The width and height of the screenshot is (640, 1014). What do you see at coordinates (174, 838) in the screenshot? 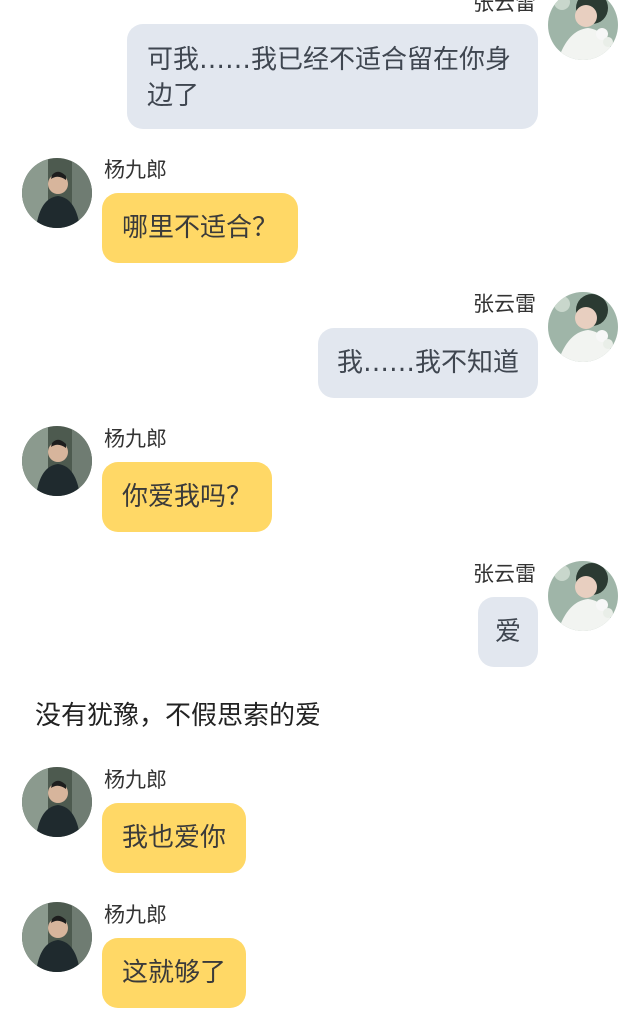
I see `message-bubble: 我也爱你` at bounding box center [174, 838].